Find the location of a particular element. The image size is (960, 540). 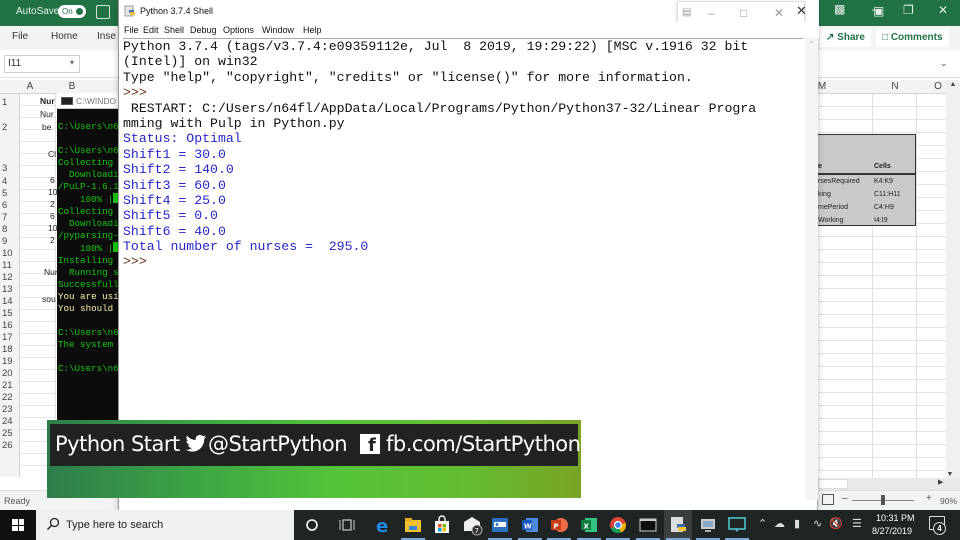

ribbon-tab-home: Home is located at coordinates (64, 36).